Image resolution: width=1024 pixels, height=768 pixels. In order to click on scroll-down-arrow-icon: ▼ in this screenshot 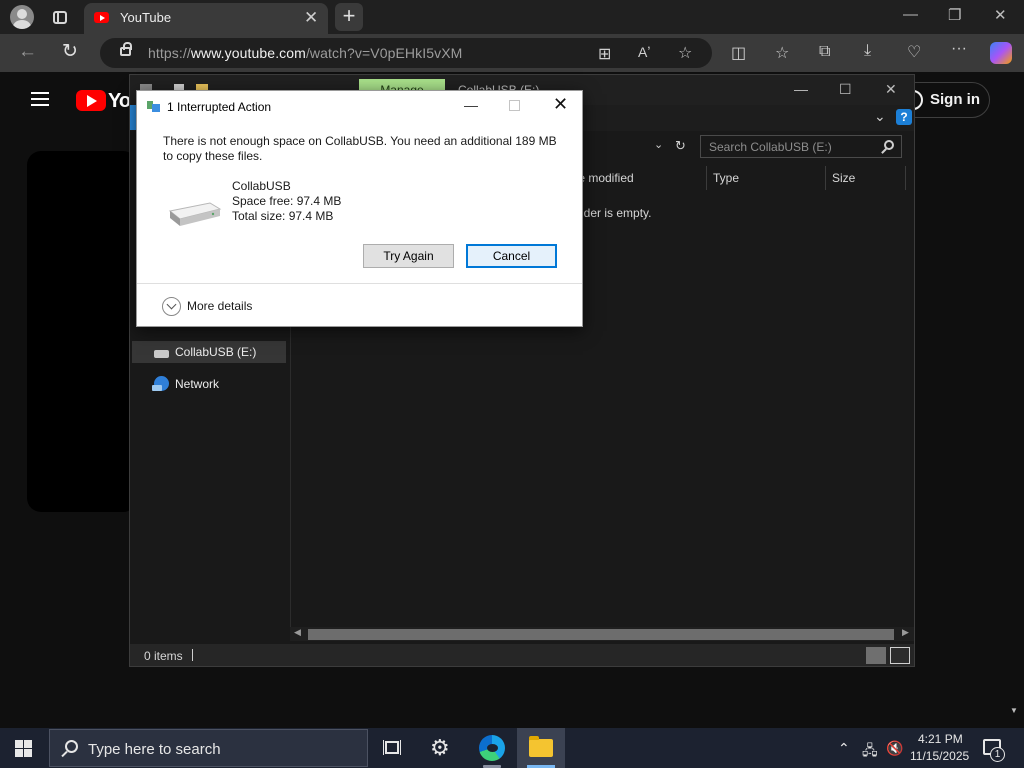, I will do `click(1014, 710)`.